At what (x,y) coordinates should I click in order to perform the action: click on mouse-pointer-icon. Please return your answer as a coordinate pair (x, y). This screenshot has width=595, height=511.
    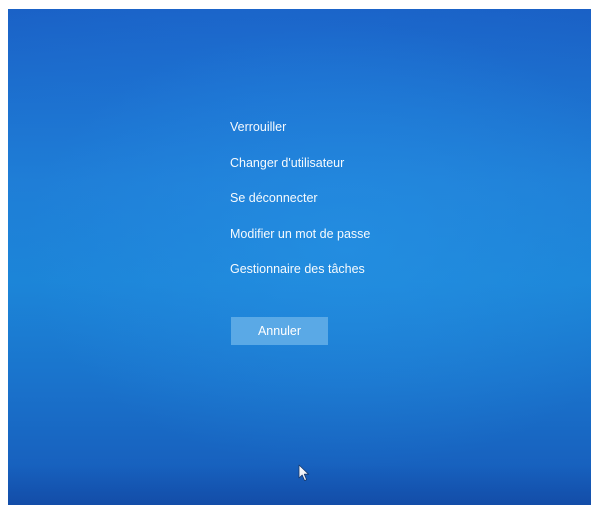
    Looking at the image, I should click on (303, 472).